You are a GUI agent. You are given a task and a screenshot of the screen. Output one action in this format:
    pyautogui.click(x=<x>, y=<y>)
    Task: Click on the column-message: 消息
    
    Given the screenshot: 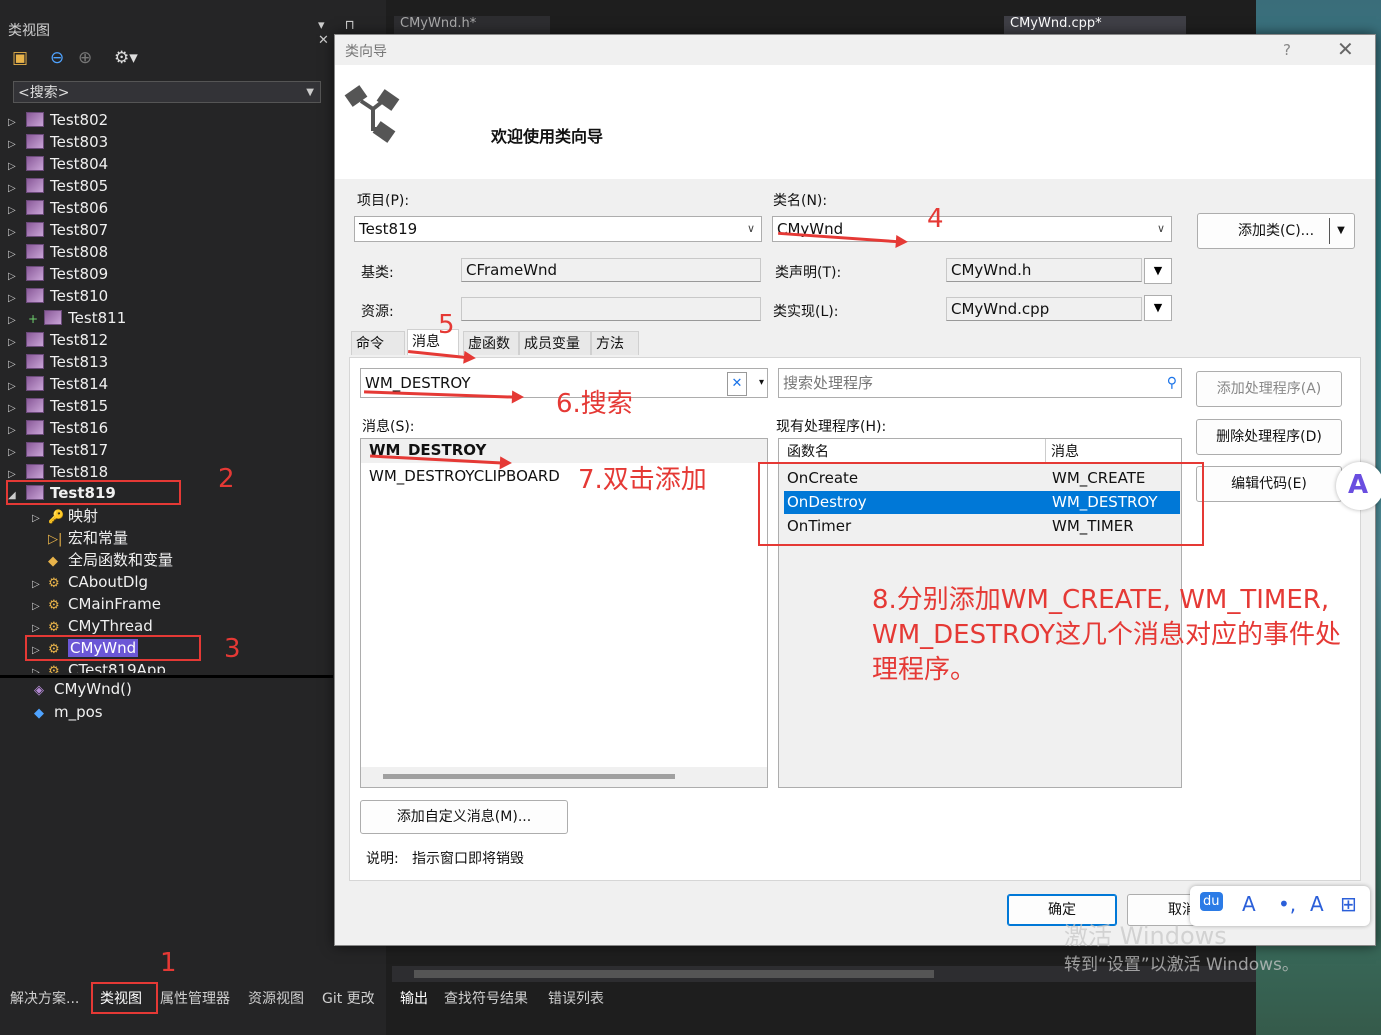 What is the action you would take?
    pyautogui.click(x=1065, y=452)
    